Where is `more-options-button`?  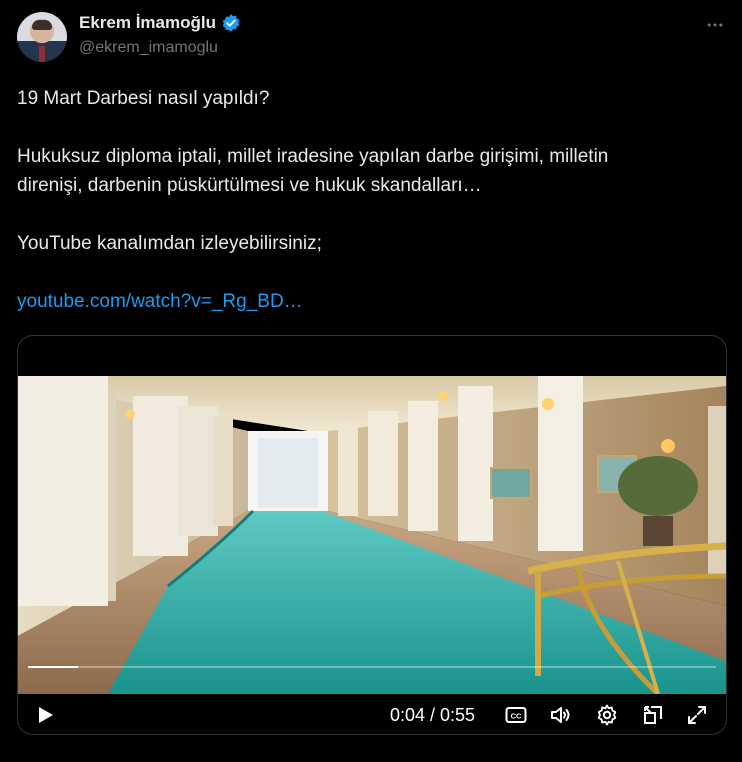 more-options-button is located at coordinates (715, 25).